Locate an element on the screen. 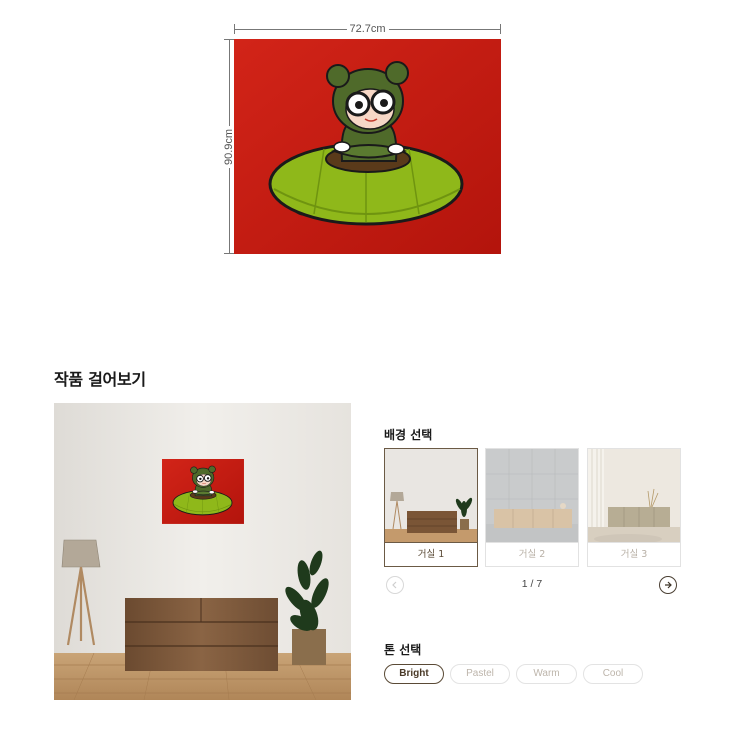 The width and height of the screenshot is (735, 735). background-thumb-2: 거실 2 is located at coordinates (532, 507).